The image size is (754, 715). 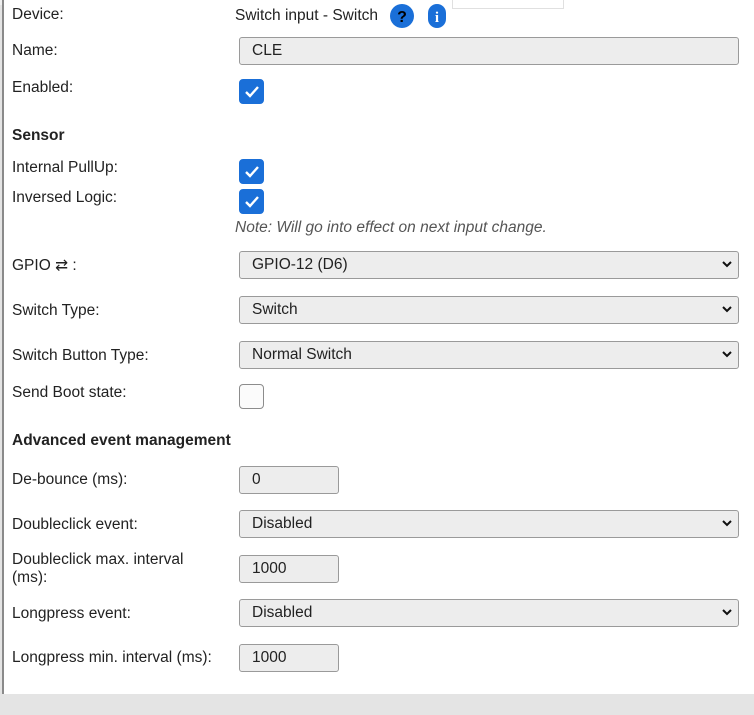 I want to click on gpio-select: GPIO-12 (D6), so click(x=489, y=265).